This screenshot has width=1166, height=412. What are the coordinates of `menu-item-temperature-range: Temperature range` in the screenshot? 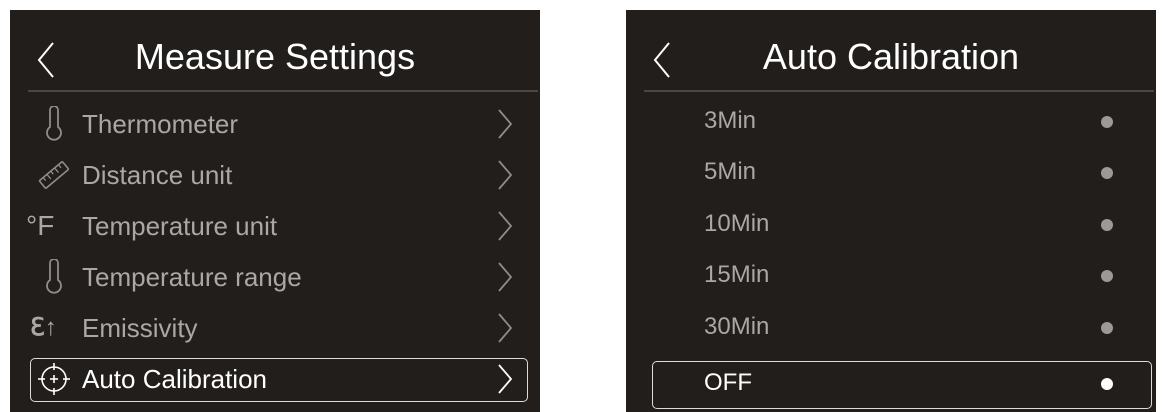 It's located at (275, 277).